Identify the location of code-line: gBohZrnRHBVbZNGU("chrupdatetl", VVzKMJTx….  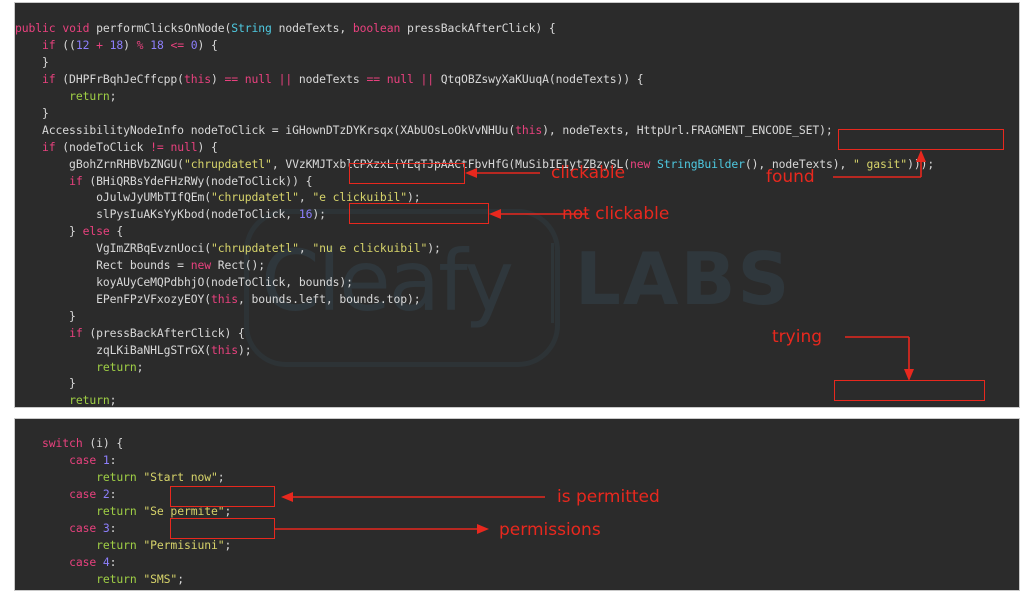
(475, 163).